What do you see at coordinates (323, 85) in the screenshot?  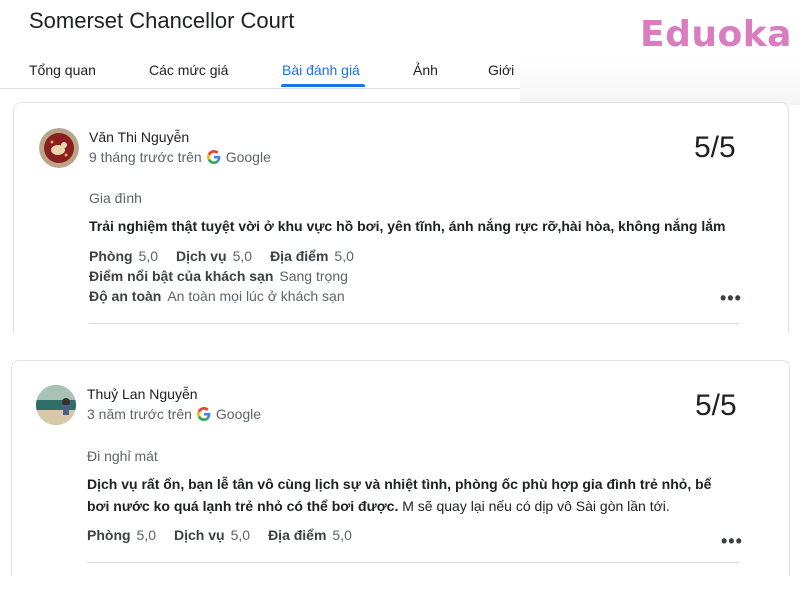 I see `active-tab-indicator` at bounding box center [323, 85].